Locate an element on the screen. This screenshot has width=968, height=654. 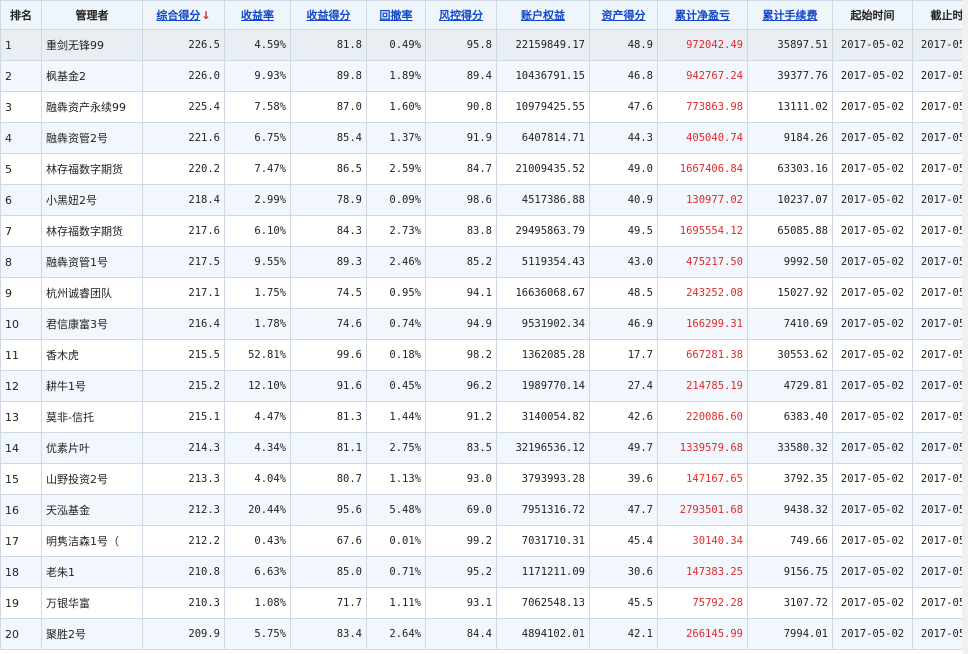
cell-return_rate: 5.75% is located at coordinates (257, 634).